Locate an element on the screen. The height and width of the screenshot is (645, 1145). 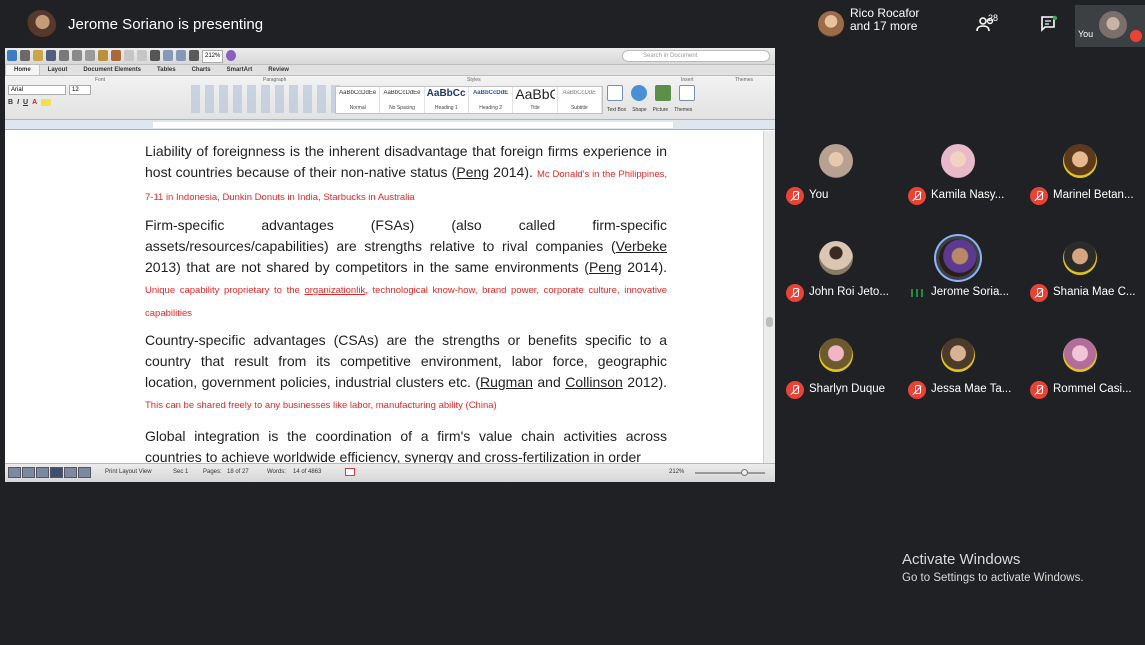
participant-tile: You is located at coordinates (840, 182).